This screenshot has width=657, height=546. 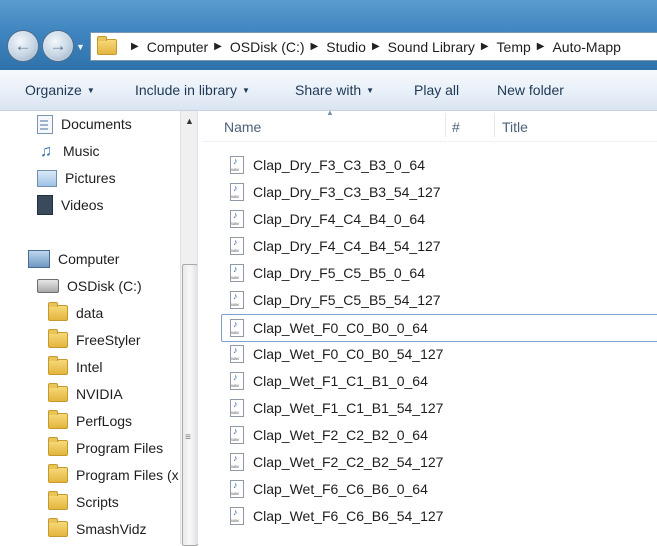 What do you see at coordinates (439, 381) in the screenshot?
I see `file-row: Clap_Wet_F1_C1_B1_0_64` at bounding box center [439, 381].